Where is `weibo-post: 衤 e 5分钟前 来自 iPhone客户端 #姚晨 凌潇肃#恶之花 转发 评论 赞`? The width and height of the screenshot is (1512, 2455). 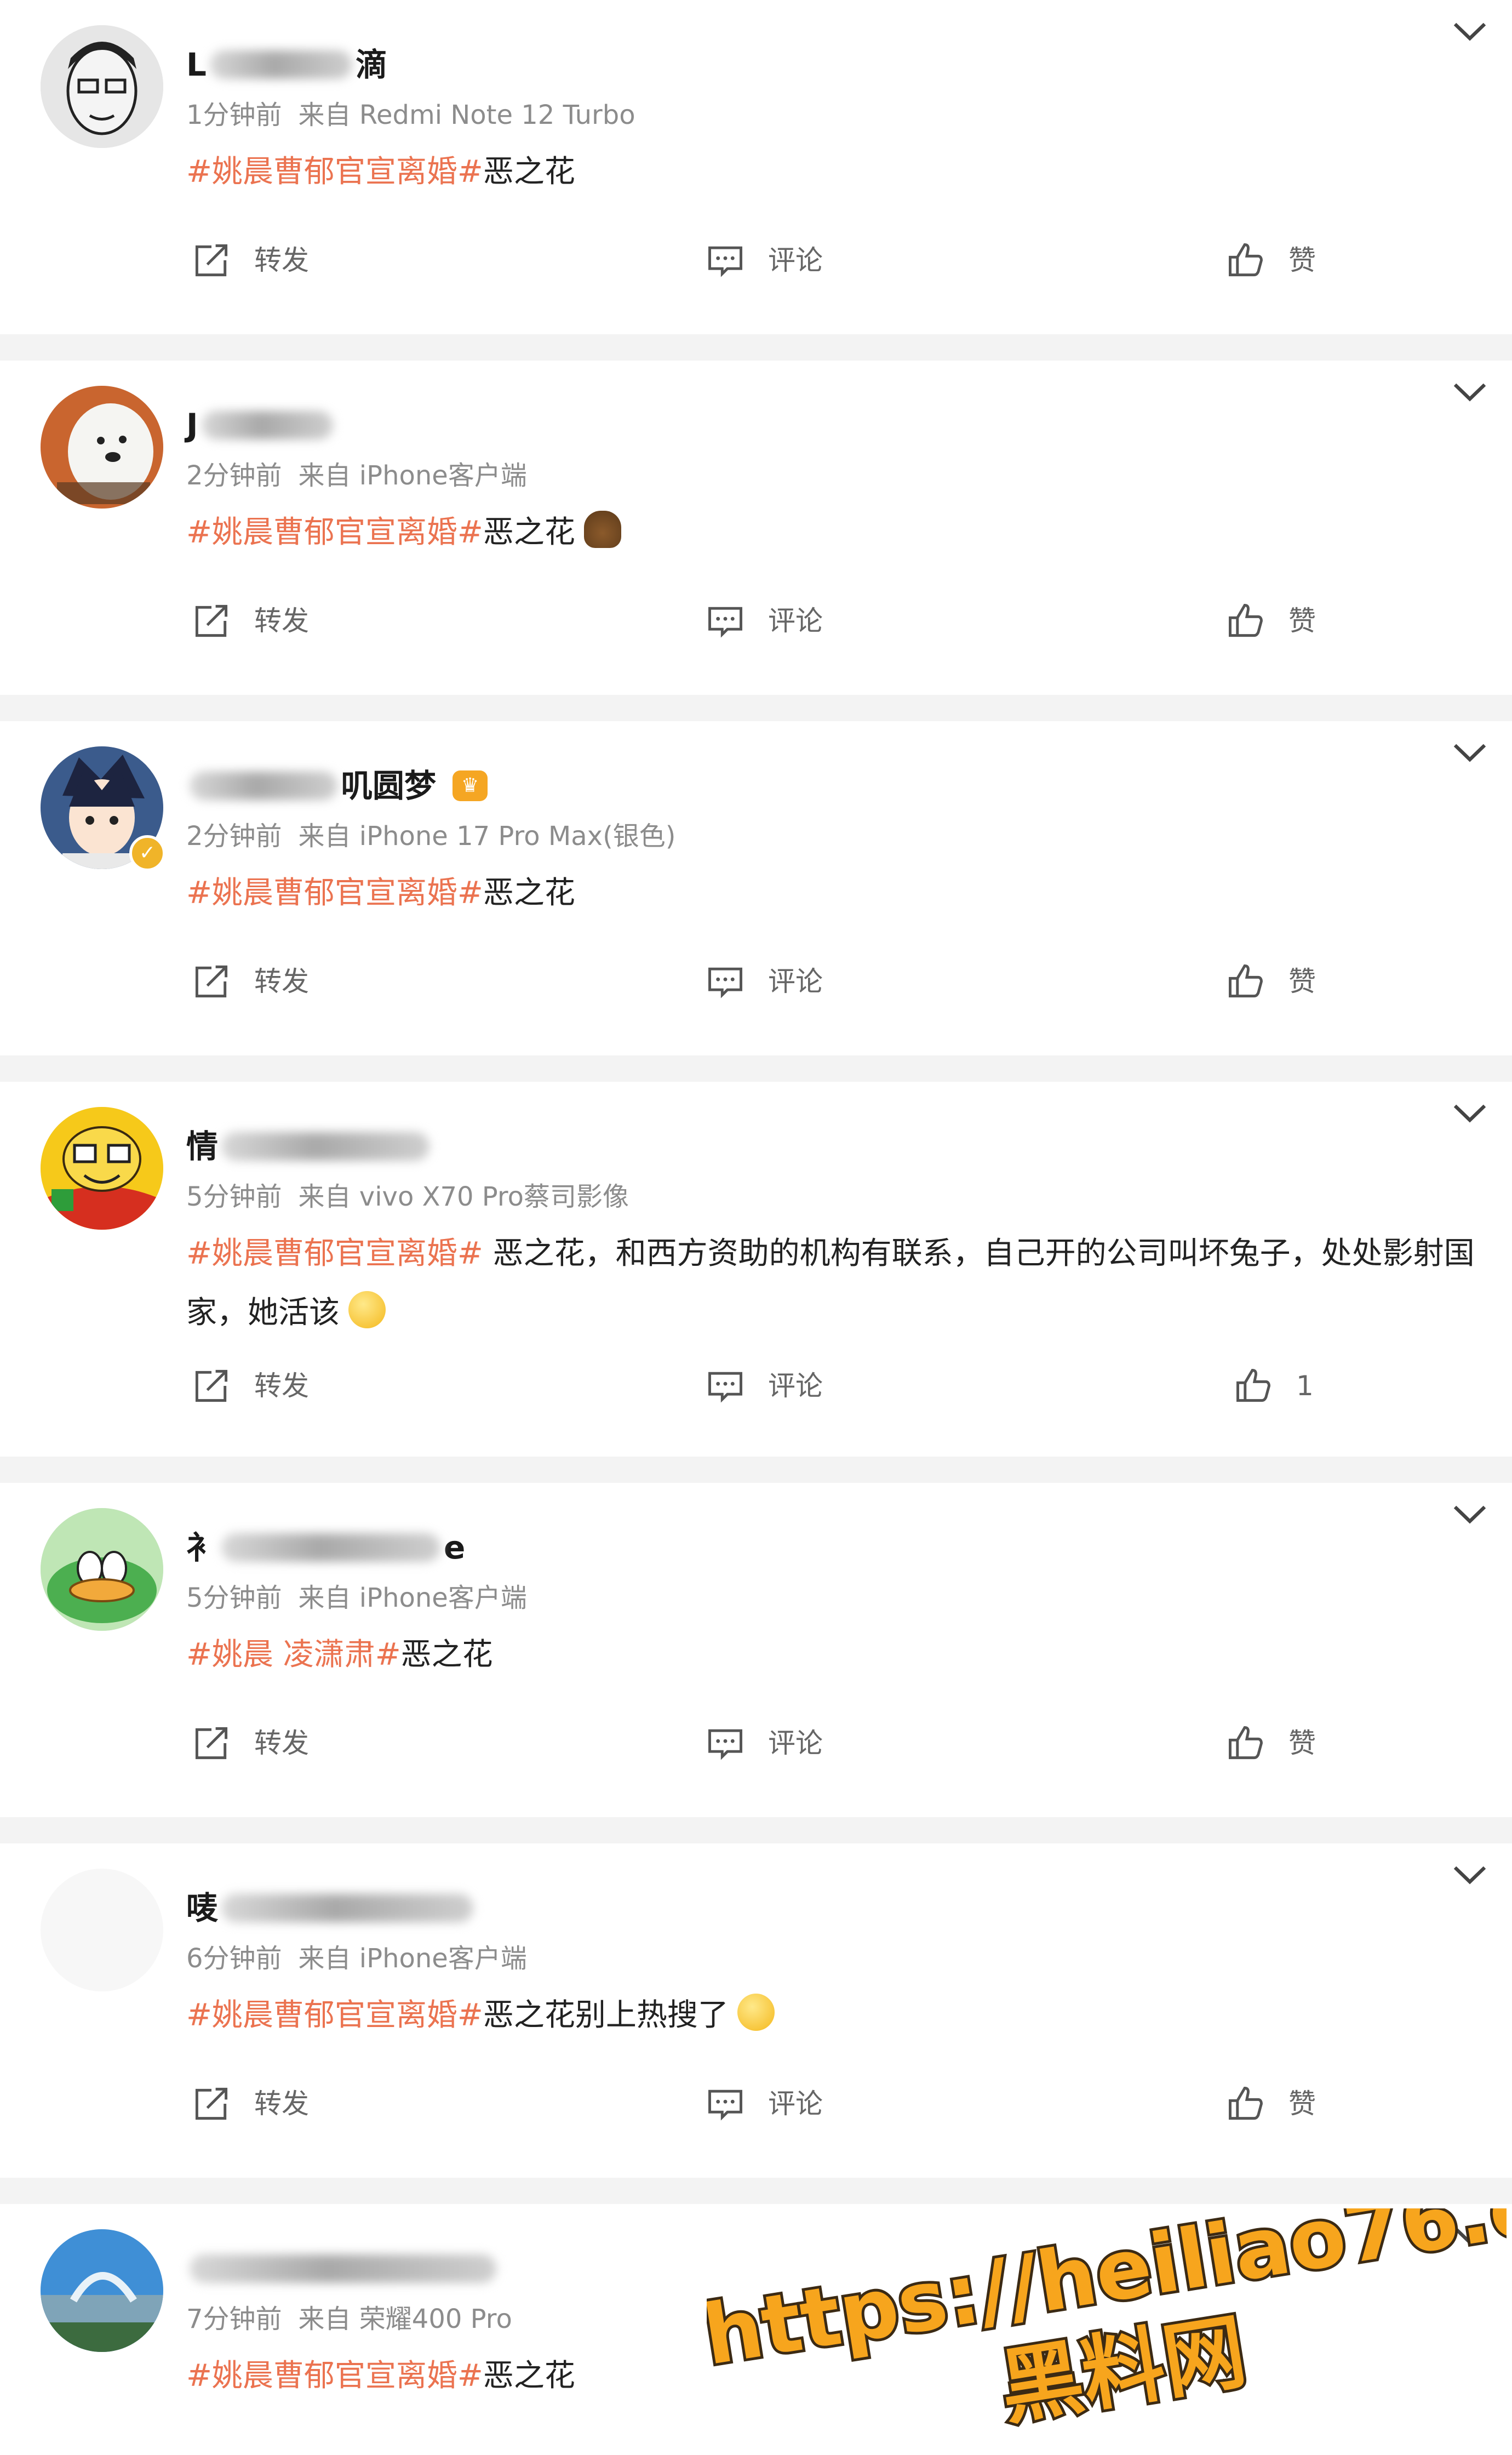 weibo-post: 衤 e 5分钟前 来自 iPhone客户端 #姚晨 凌潇肃#恶之花 转发 评论 赞 is located at coordinates (756, 1650).